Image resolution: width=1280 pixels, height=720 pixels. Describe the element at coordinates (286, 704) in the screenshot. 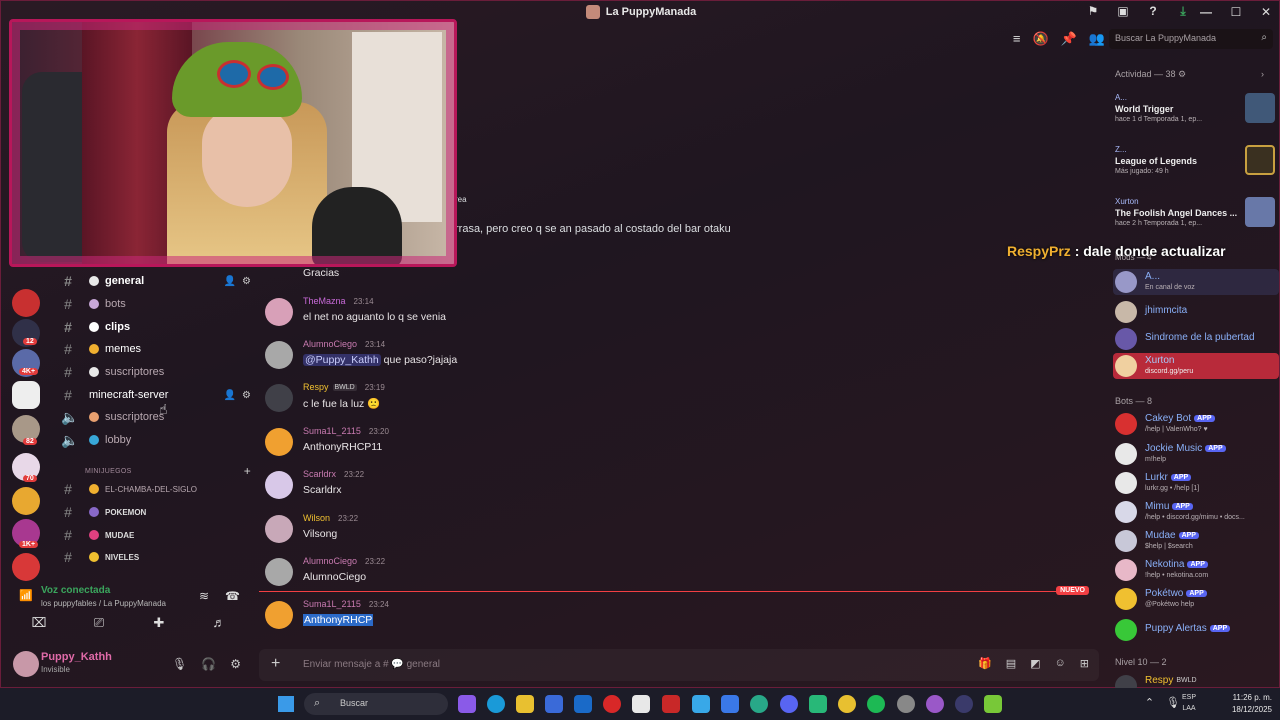

I see `windows-start-icon` at that location.